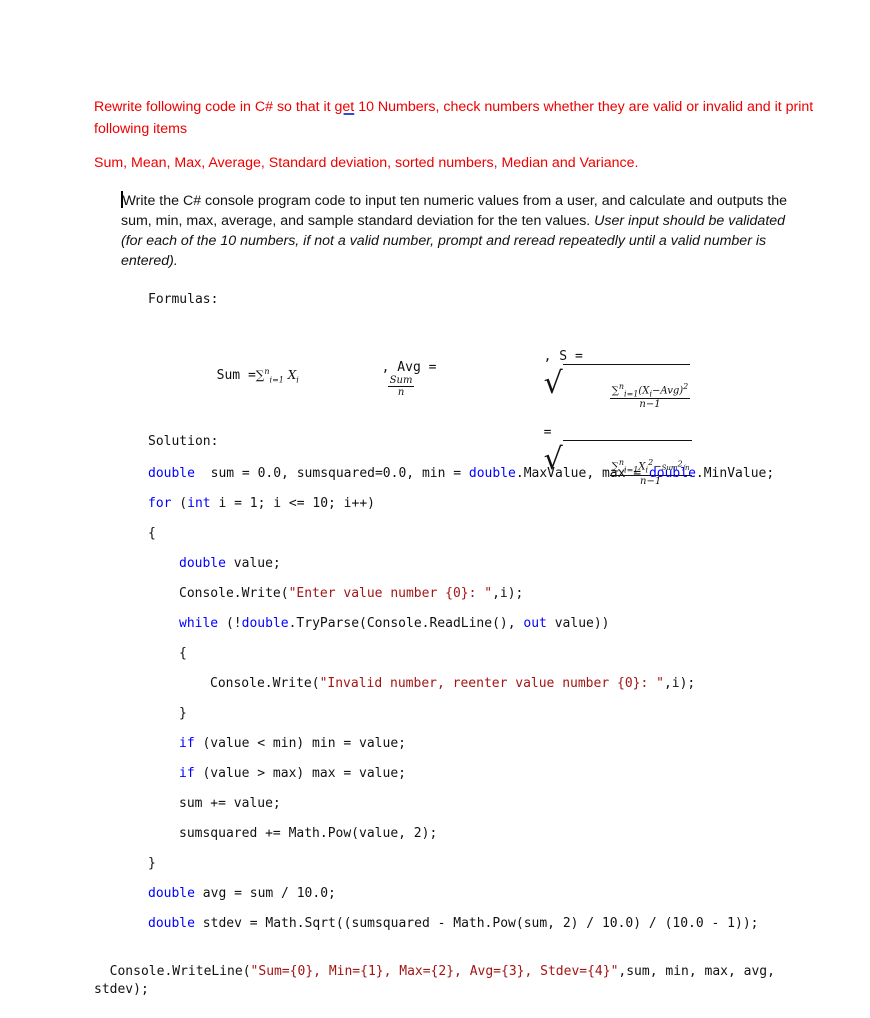 This screenshot has width=870, height=1018. Describe the element at coordinates (292, 503) in the screenshot. I see `code-text: i = 1; i <= 10; i++)` at that location.